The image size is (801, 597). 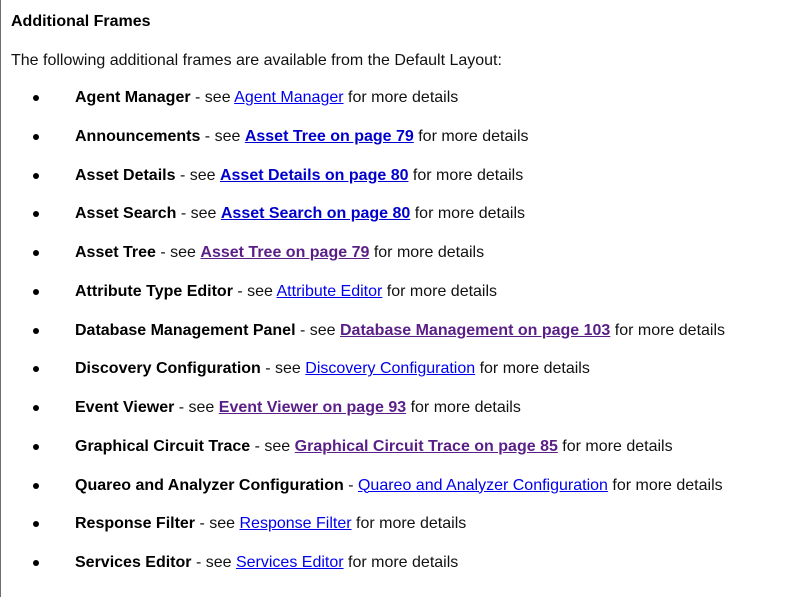 I want to click on attribute-editor-link: Attribute Editor, so click(x=330, y=291).